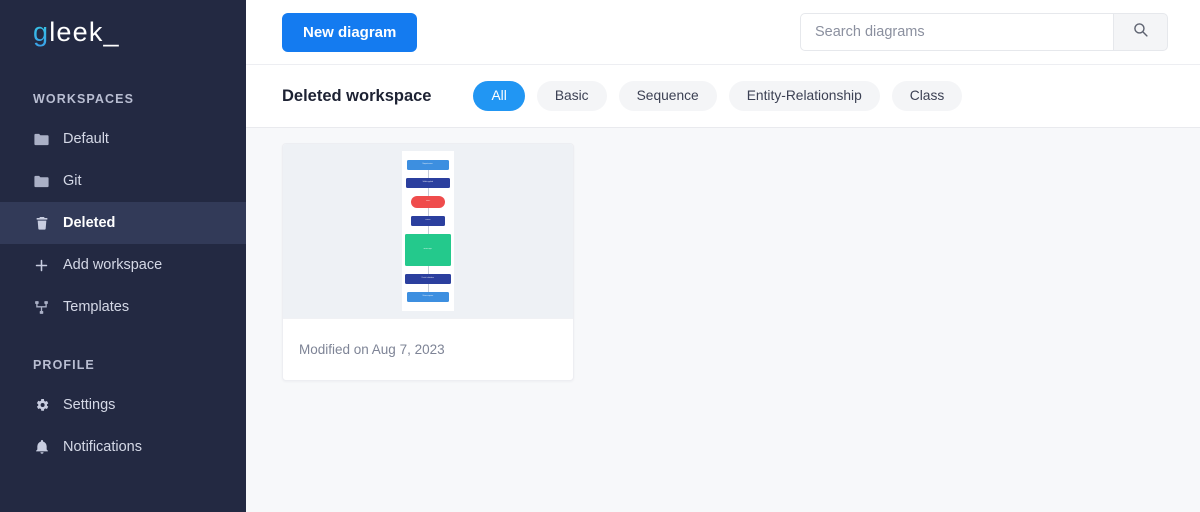  I want to click on filter-pill-class: Class, so click(927, 96).